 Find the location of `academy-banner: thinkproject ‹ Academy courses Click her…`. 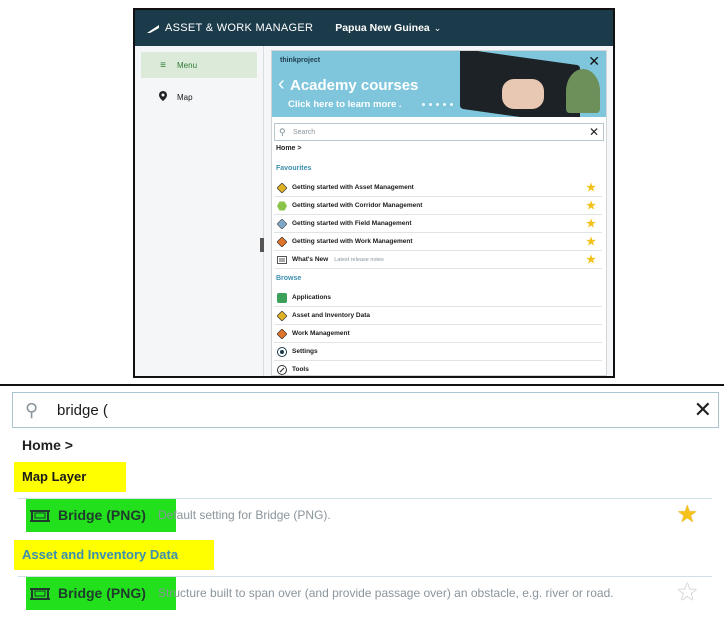

academy-banner: thinkproject ‹ Academy courses Click her… is located at coordinates (439, 84).